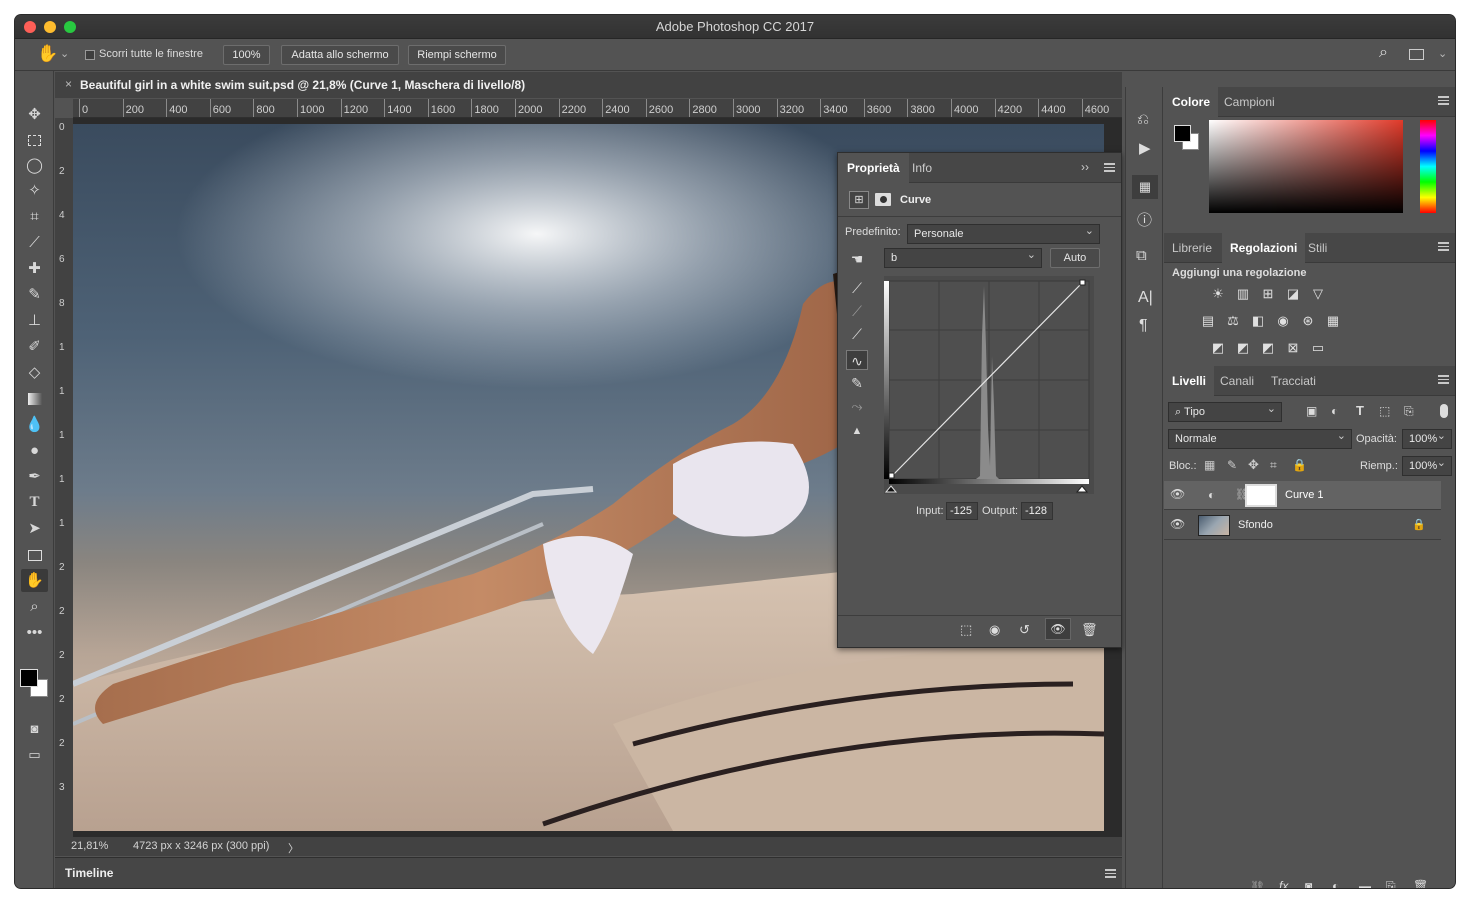 The width and height of the screenshot is (1470, 903). I want to click on tab-properties: Proprietà, so click(873, 168).